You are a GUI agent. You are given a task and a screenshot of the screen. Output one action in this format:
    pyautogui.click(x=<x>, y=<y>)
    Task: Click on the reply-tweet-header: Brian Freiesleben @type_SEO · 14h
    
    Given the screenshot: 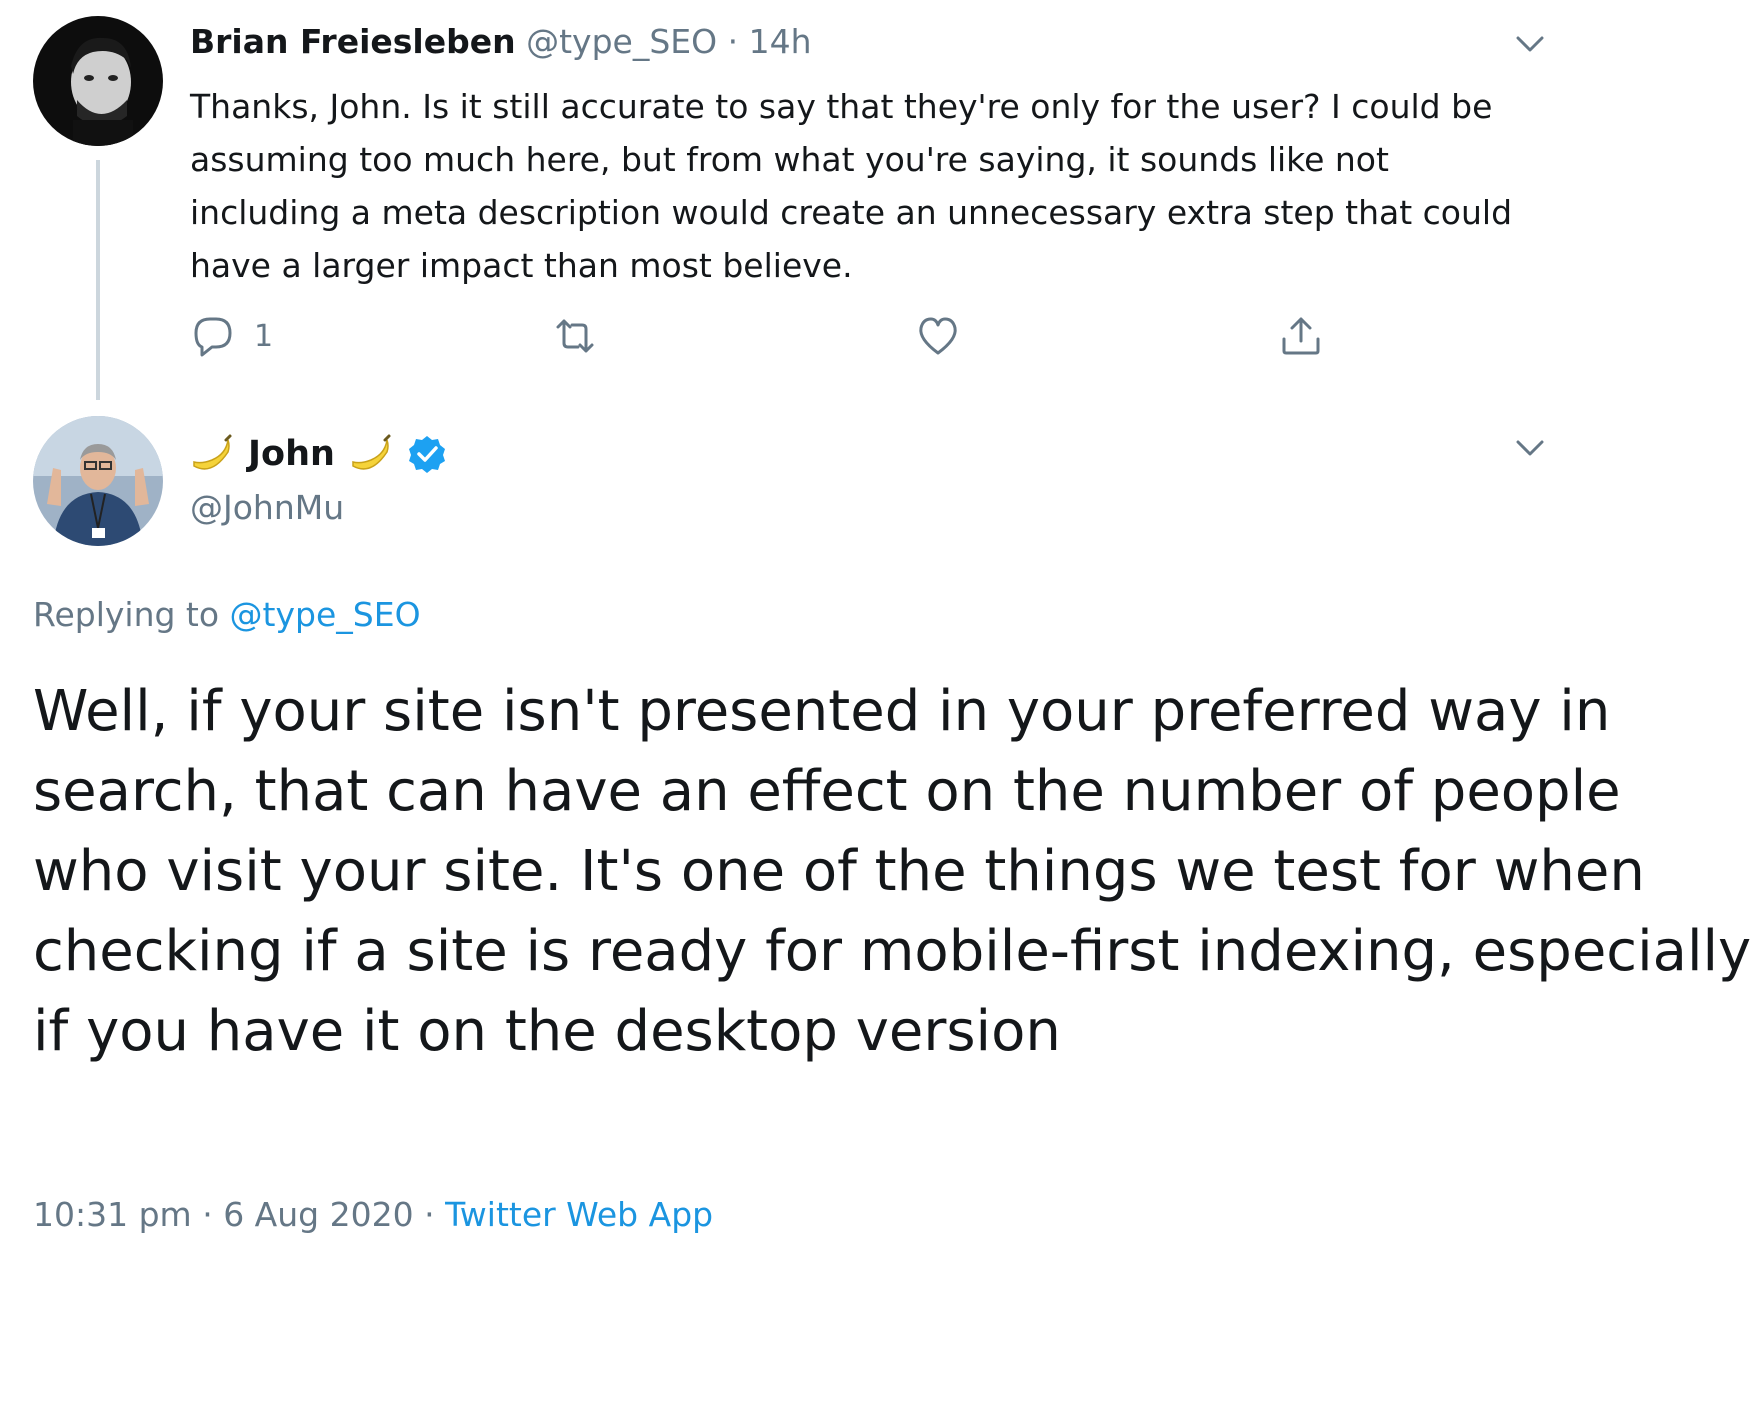 What is the action you would take?
    pyautogui.click(x=501, y=41)
    